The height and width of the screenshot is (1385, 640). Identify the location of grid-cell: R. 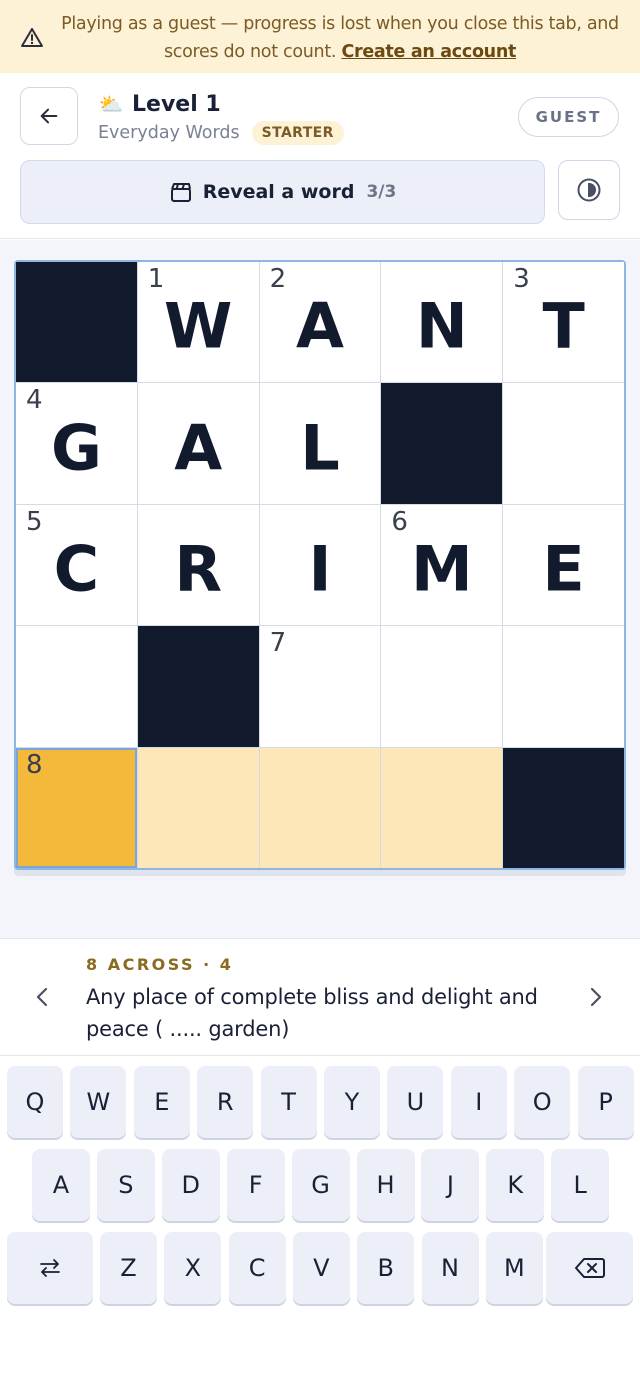
(198, 565).